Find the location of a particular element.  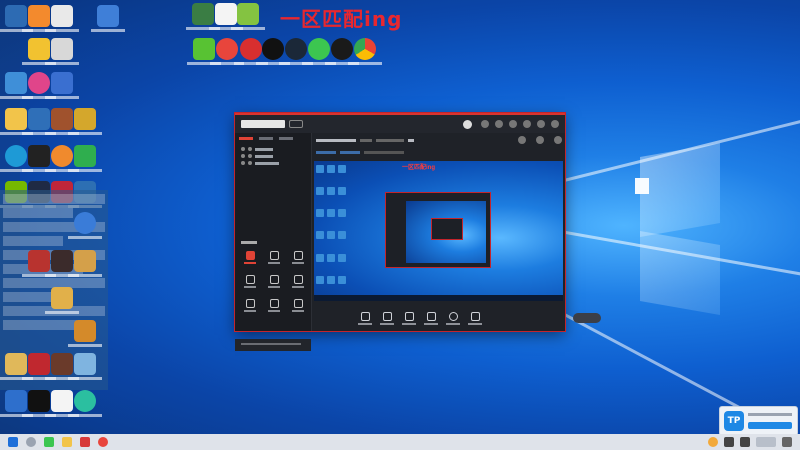

camera-icon is located at coordinates (540, 140).